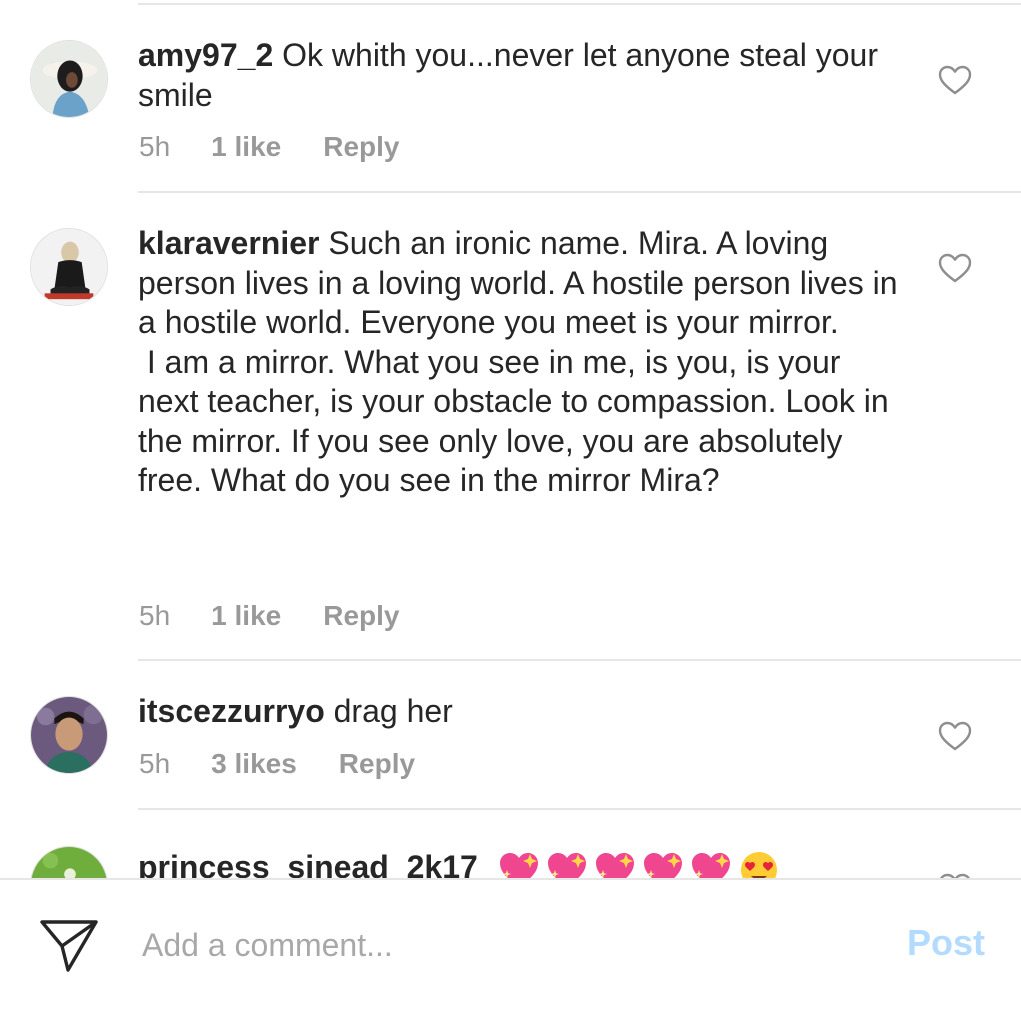 The image size is (1021, 1009). I want to click on comment-meta: 5h 3 likes Reply, so click(277, 764).